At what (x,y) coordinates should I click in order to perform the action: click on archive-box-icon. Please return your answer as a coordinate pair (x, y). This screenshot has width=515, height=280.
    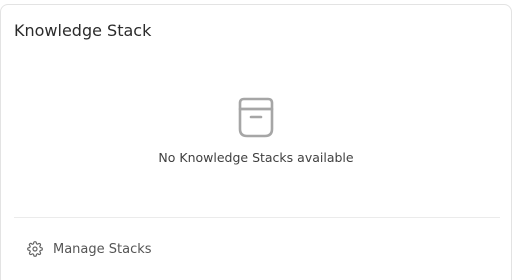
    Looking at the image, I should click on (256, 117).